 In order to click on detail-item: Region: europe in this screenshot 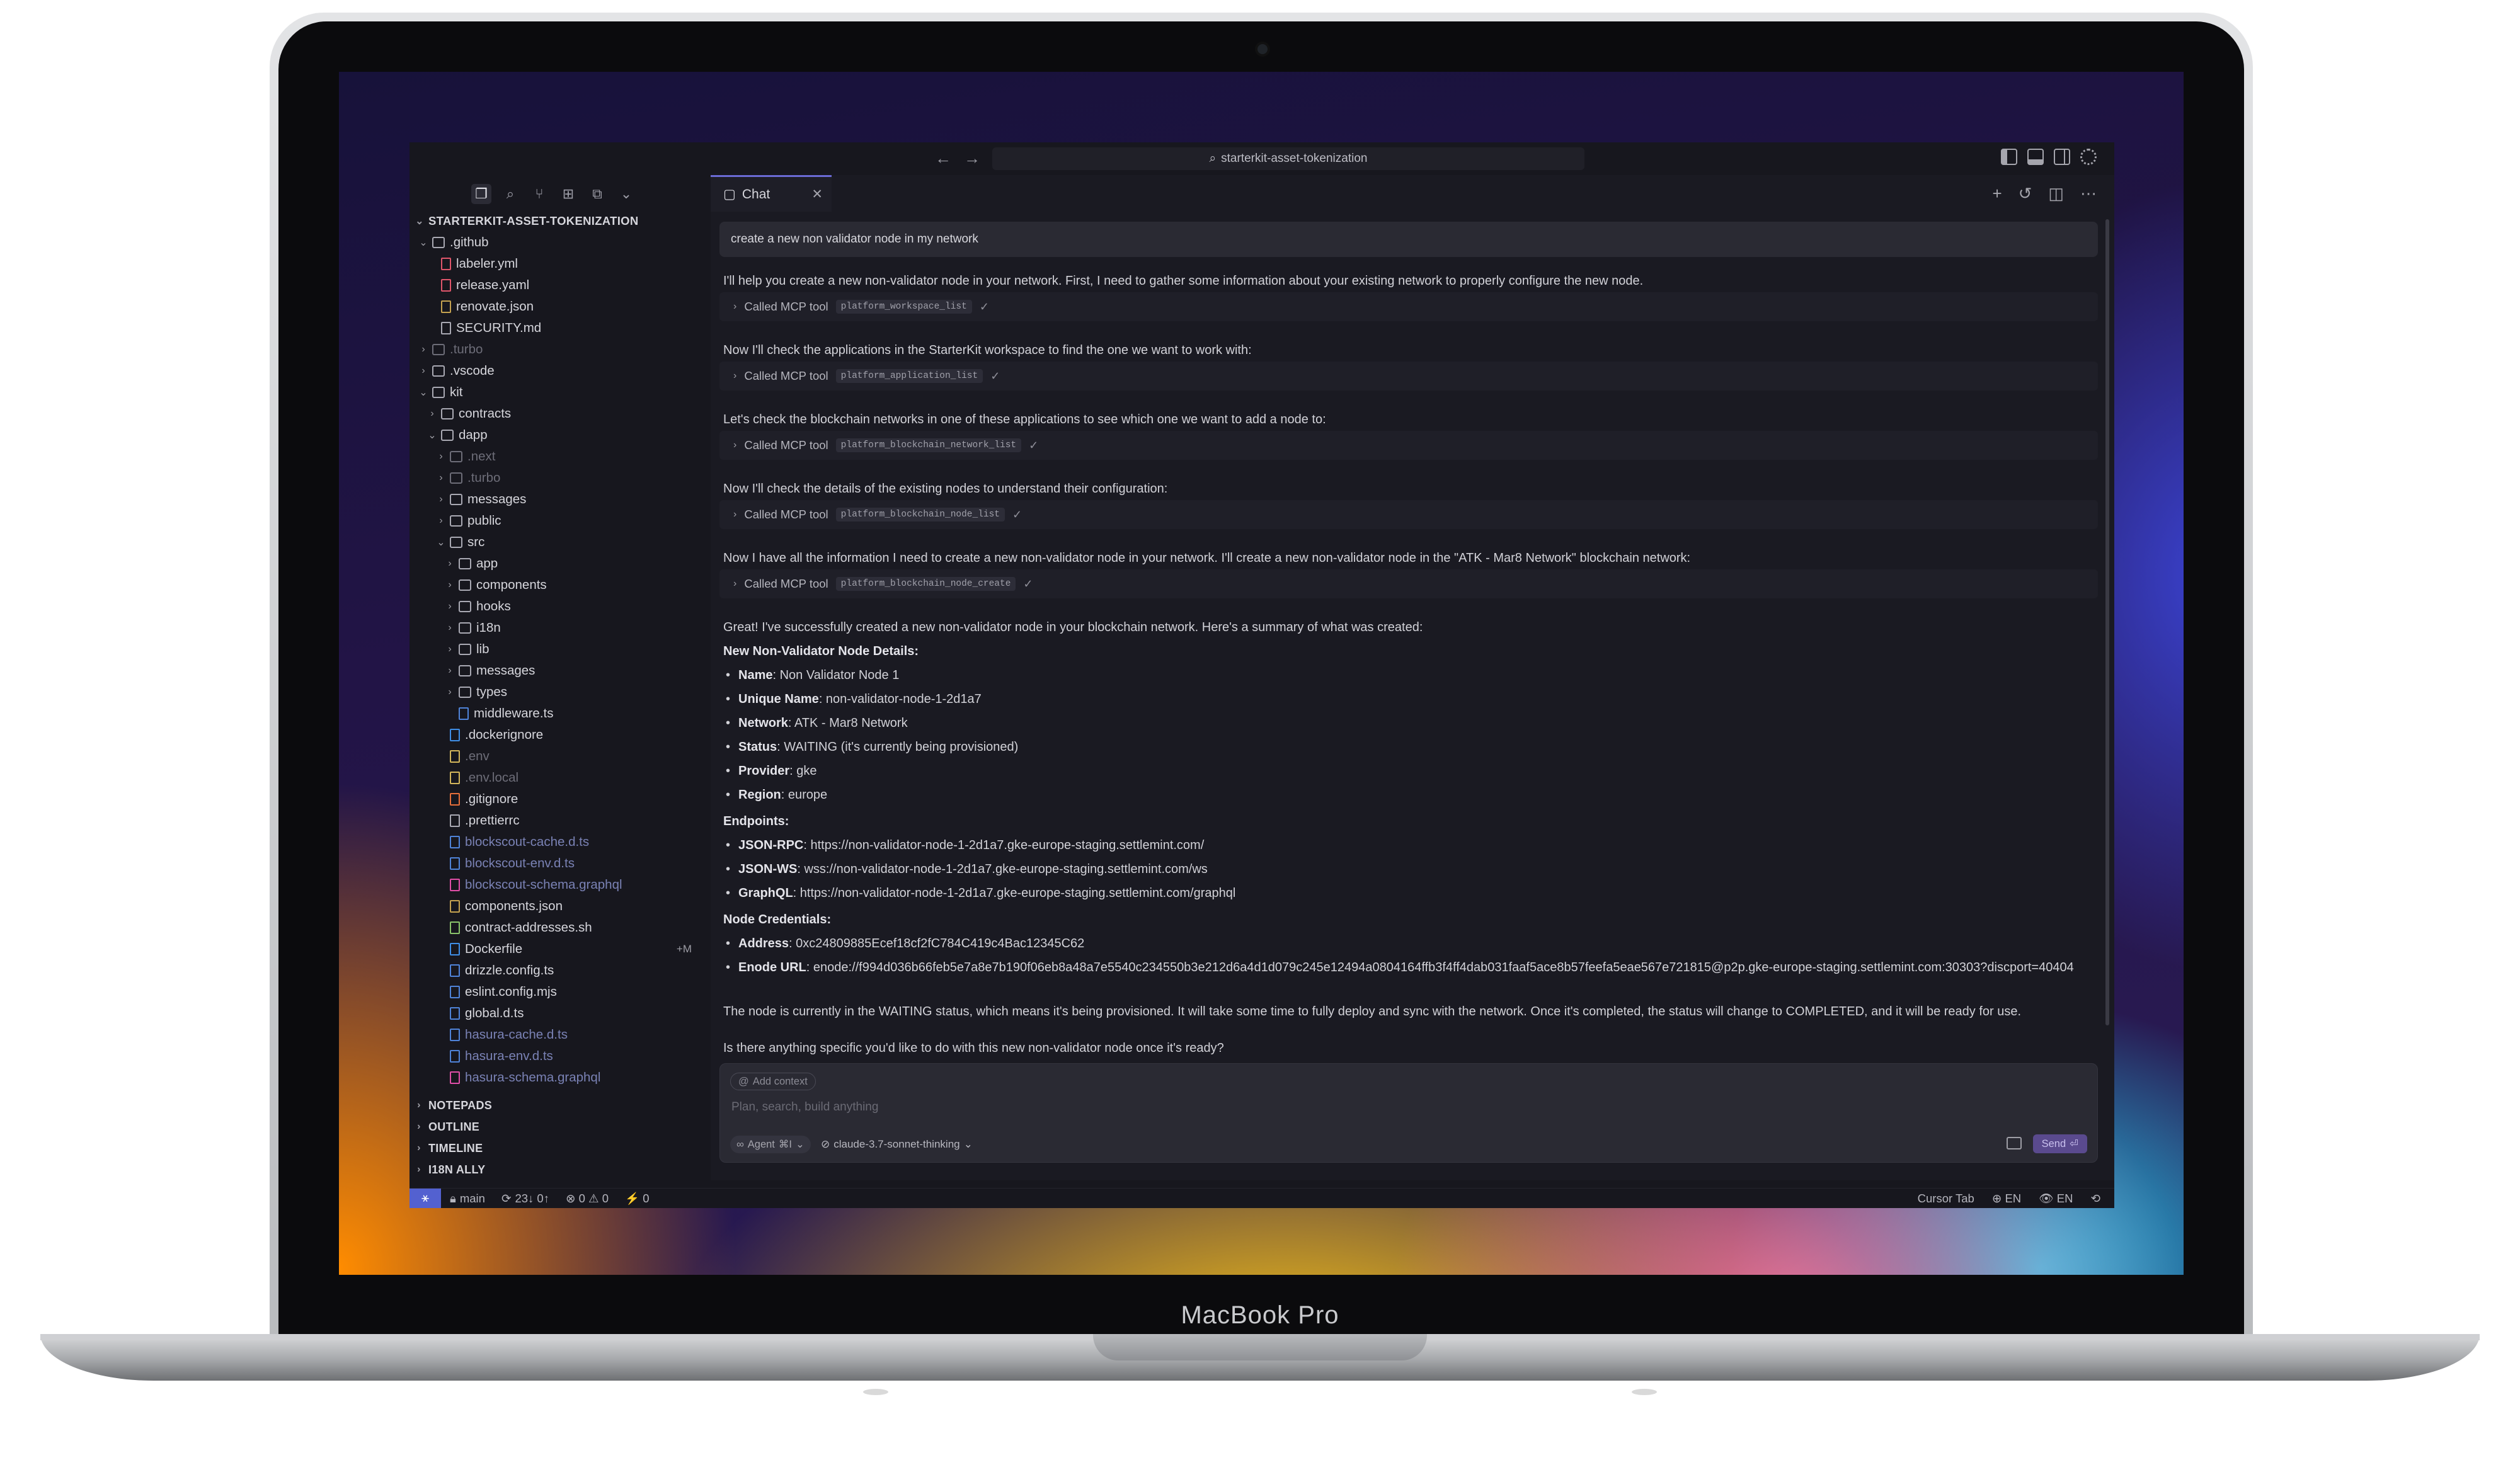, I will do `click(1409, 795)`.